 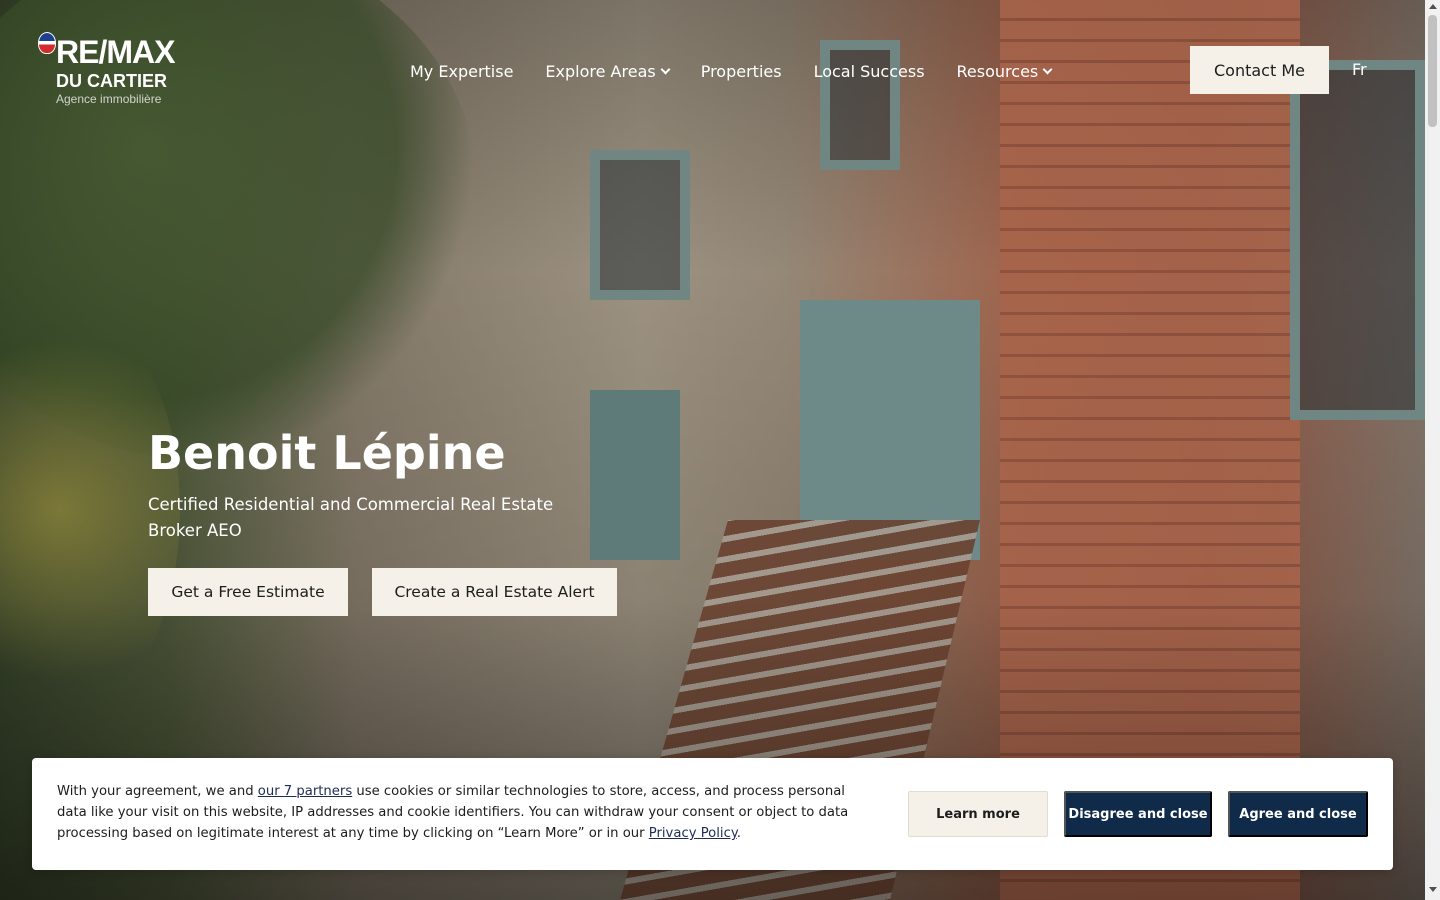 I want to click on nav-item-properties: Properties, so click(x=741, y=71).